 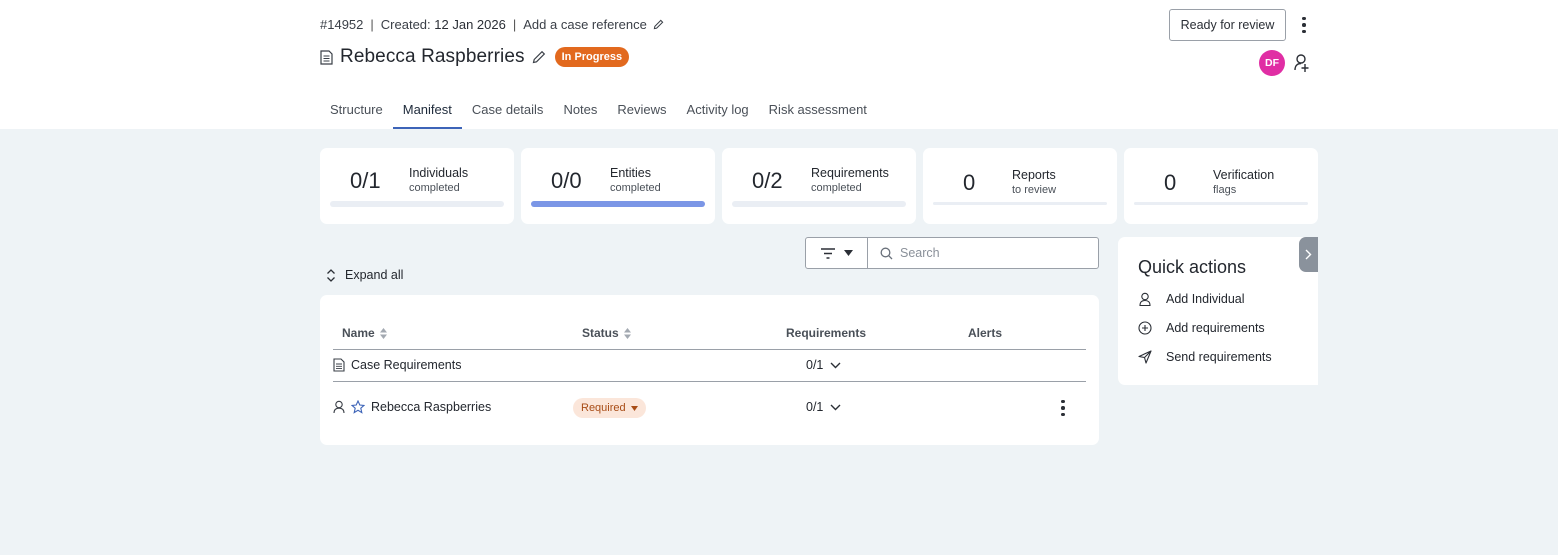 I want to click on created-date: Created: 12 Jan 2026, so click(x=443, y=24).